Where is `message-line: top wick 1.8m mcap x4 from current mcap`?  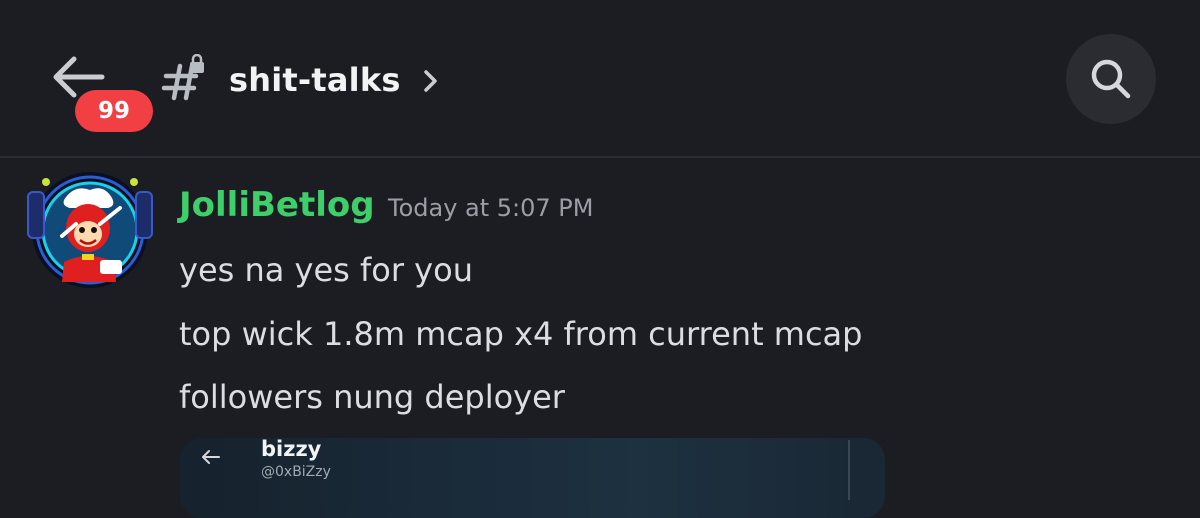
message-line: top wick 1.8m mcap x4 from current mcap is located at coordinates (521, 334).